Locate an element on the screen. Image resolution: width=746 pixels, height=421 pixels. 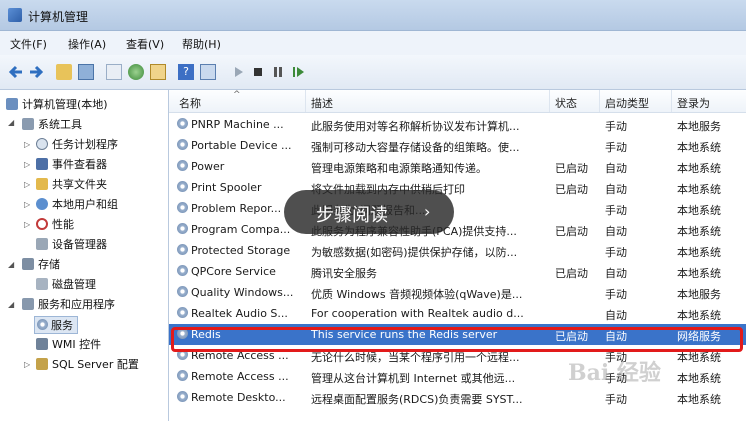
tree-item-event-viewer: 事件查看器 is located at coordinates (71, 164).